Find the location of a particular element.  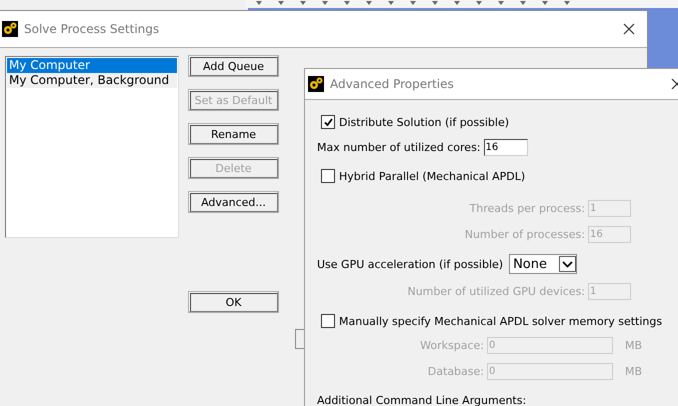

field-label: Workspace: is located at coordinates (451, 345).